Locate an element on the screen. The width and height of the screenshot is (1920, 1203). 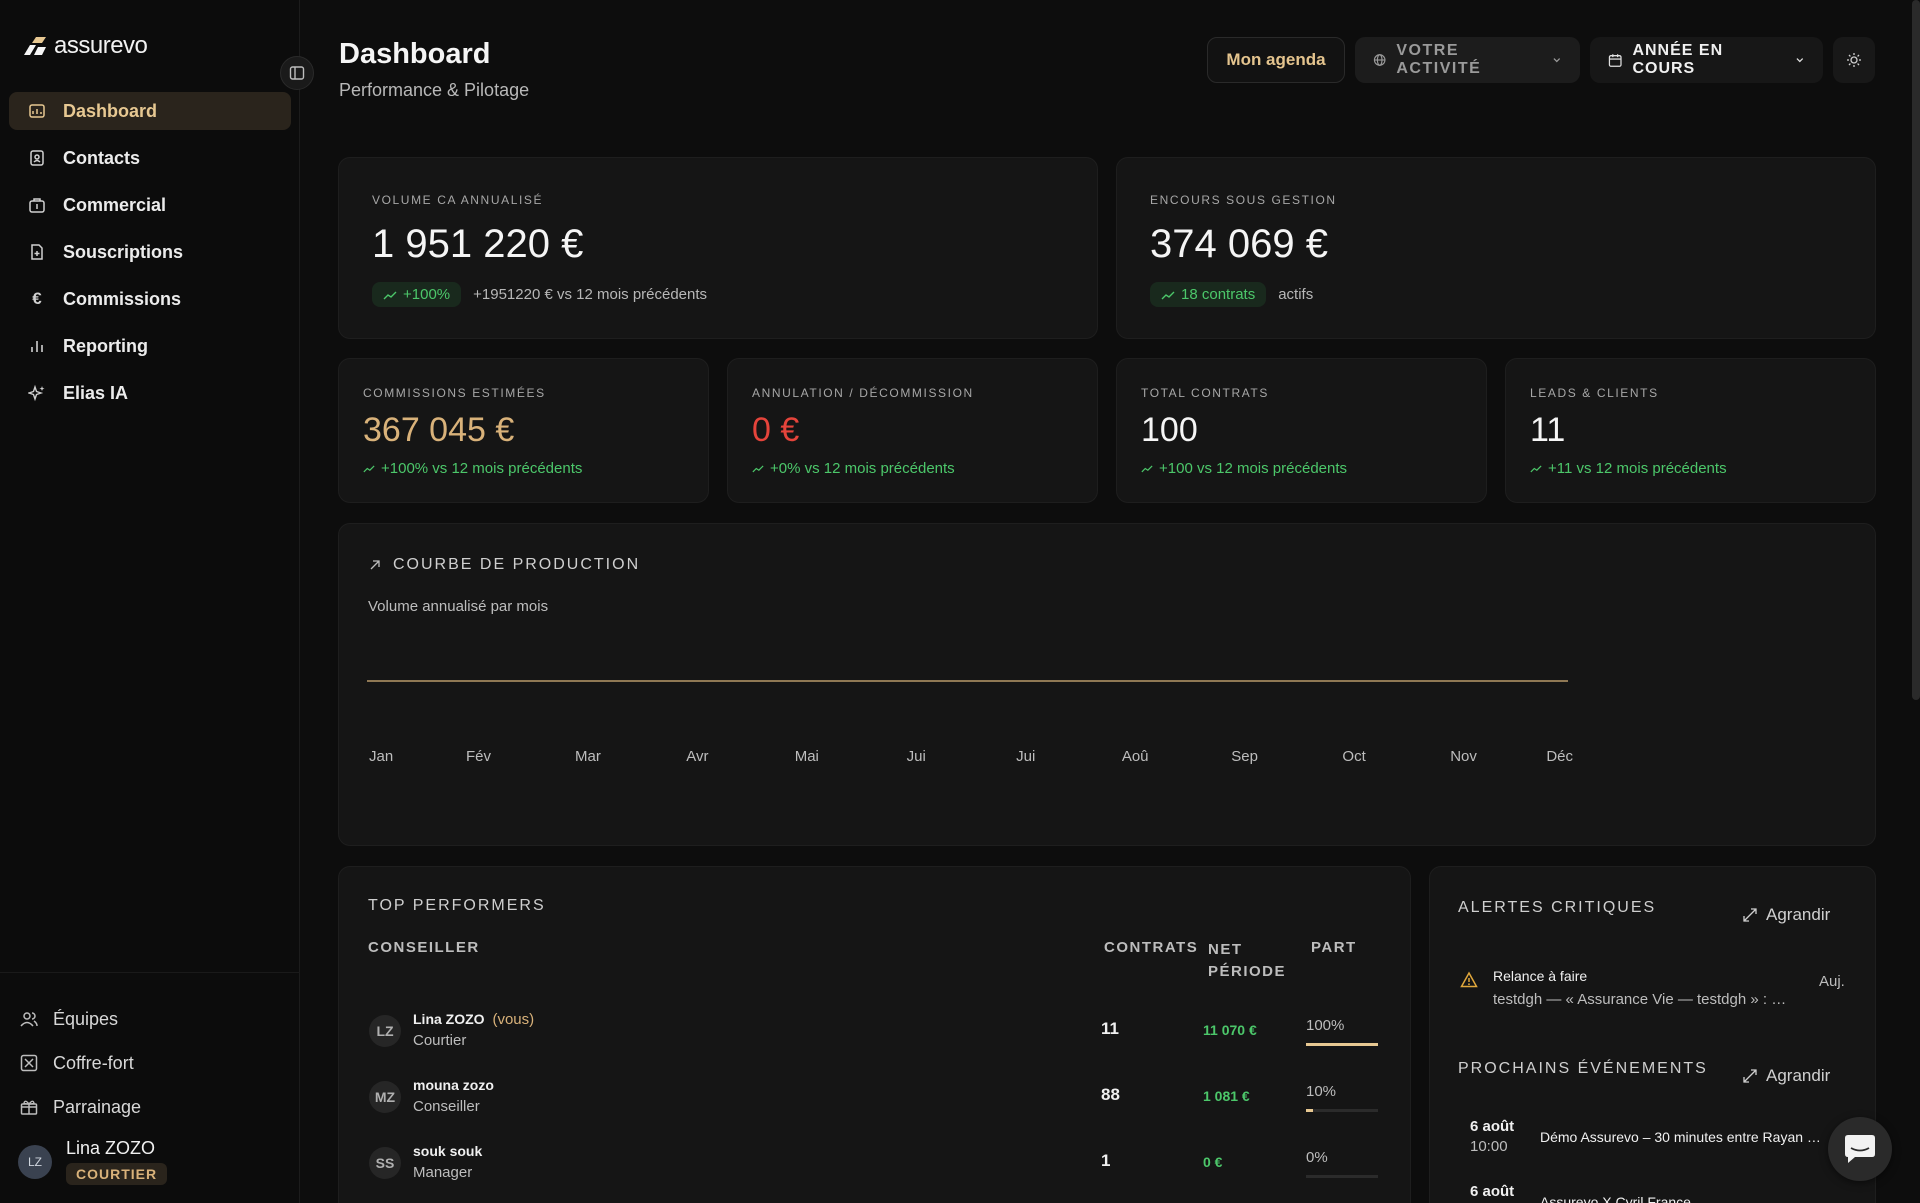
brand-name: assurevo is located at coordinates (101, 45).